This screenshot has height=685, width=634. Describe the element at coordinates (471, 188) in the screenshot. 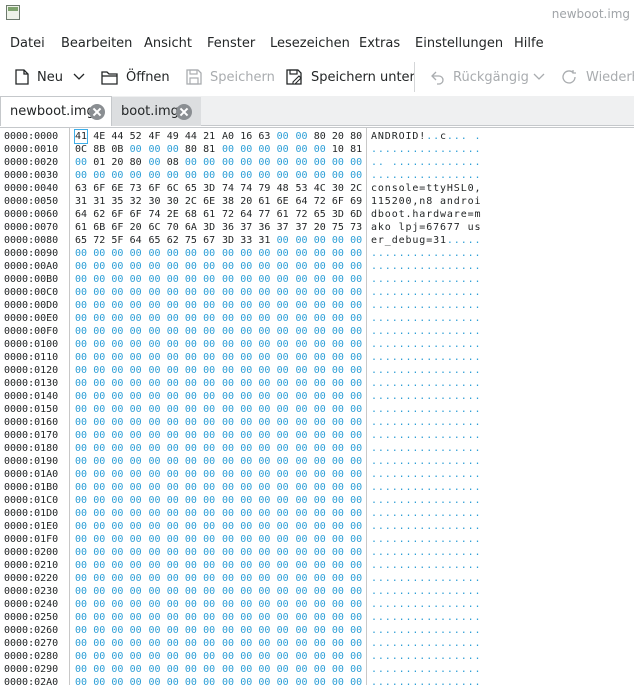

I see `char-cell: 0` at that location.